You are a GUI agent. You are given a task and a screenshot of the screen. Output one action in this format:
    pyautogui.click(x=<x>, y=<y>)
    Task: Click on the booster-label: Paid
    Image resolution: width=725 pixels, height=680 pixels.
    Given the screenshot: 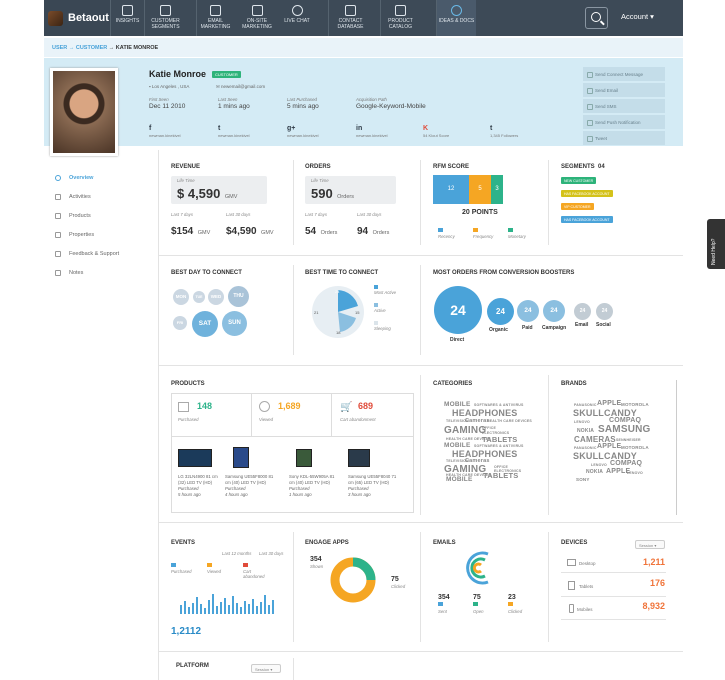 What is the action you would take?
    pyautogui.click(x=527, y=328)
    